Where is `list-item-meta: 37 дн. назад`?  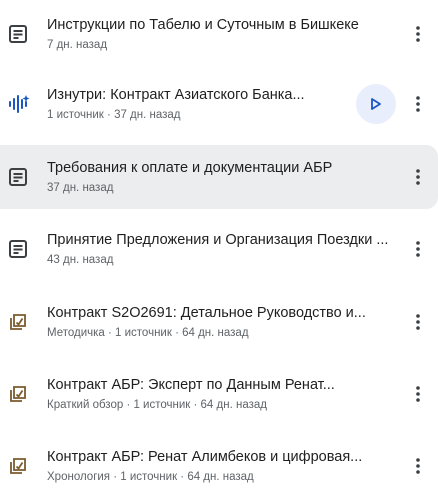 list-item-meta: 37 дн. назад is located at coordinates (80, 188).